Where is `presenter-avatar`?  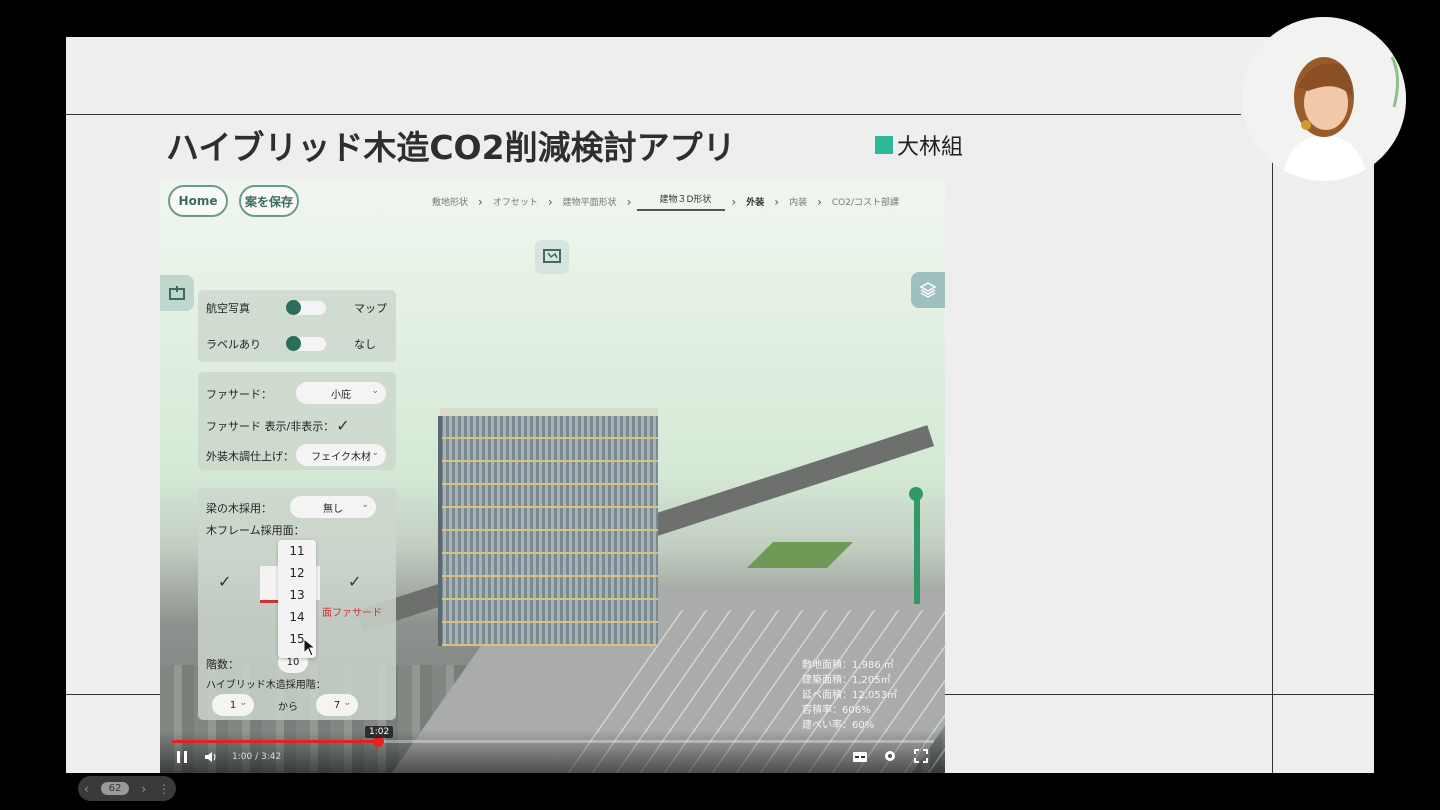 presenter-avatar is located at coordinates (1324, 99).